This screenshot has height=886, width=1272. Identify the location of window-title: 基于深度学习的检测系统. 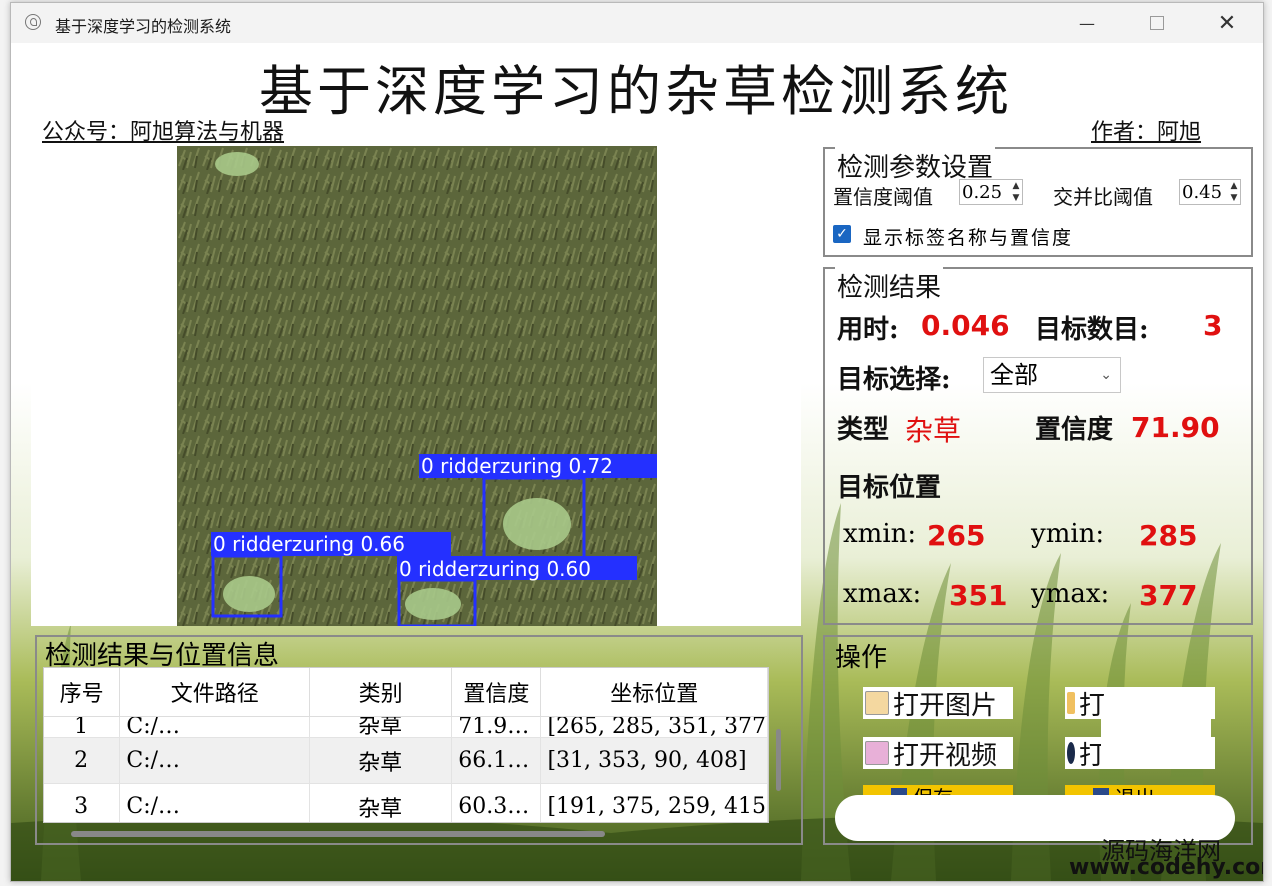
(143, 26).